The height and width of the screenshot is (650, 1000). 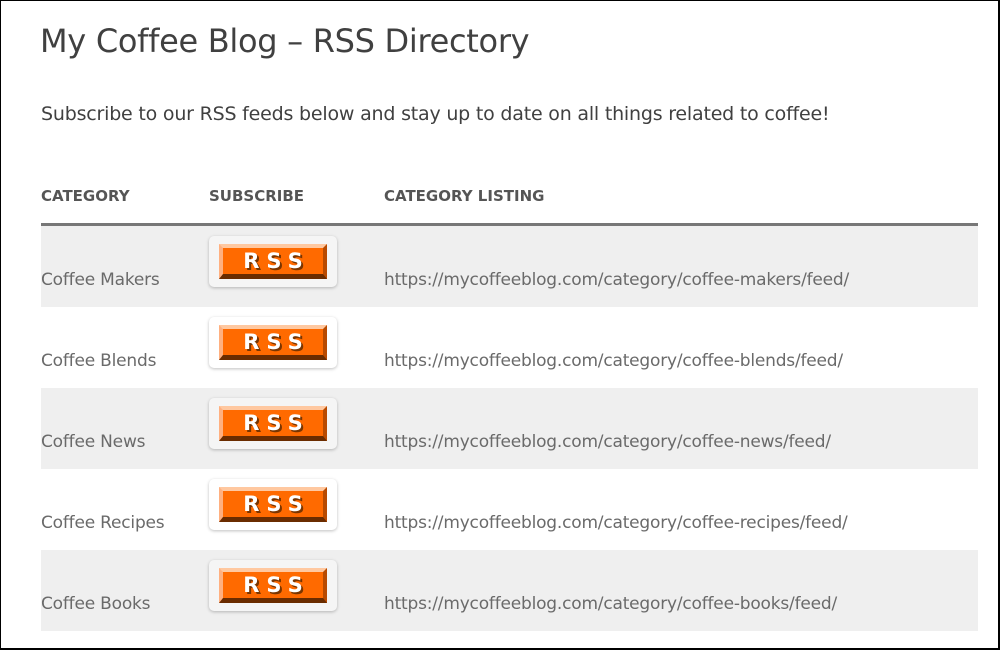 I want to click on category-name: Coffee News, so click(x=93, y=442).